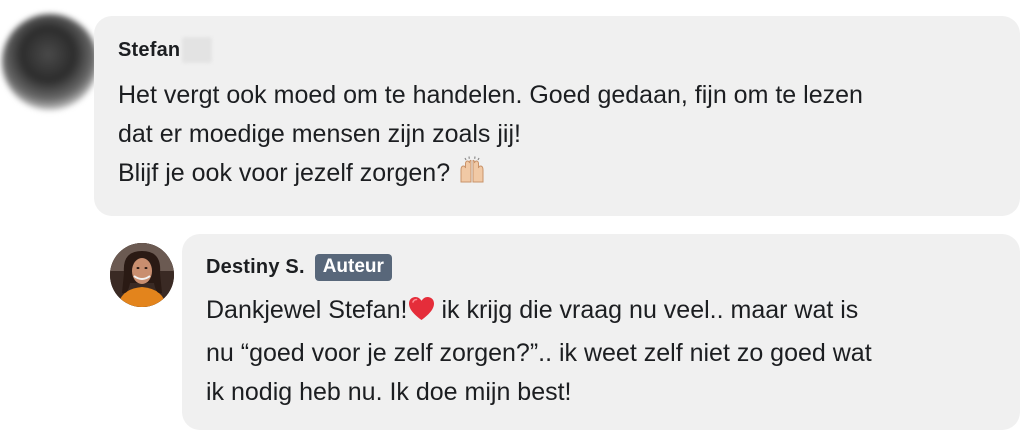  I want to click on comment-line: dat er moedige mensen zijn zoals jij!, so click(319, 134).